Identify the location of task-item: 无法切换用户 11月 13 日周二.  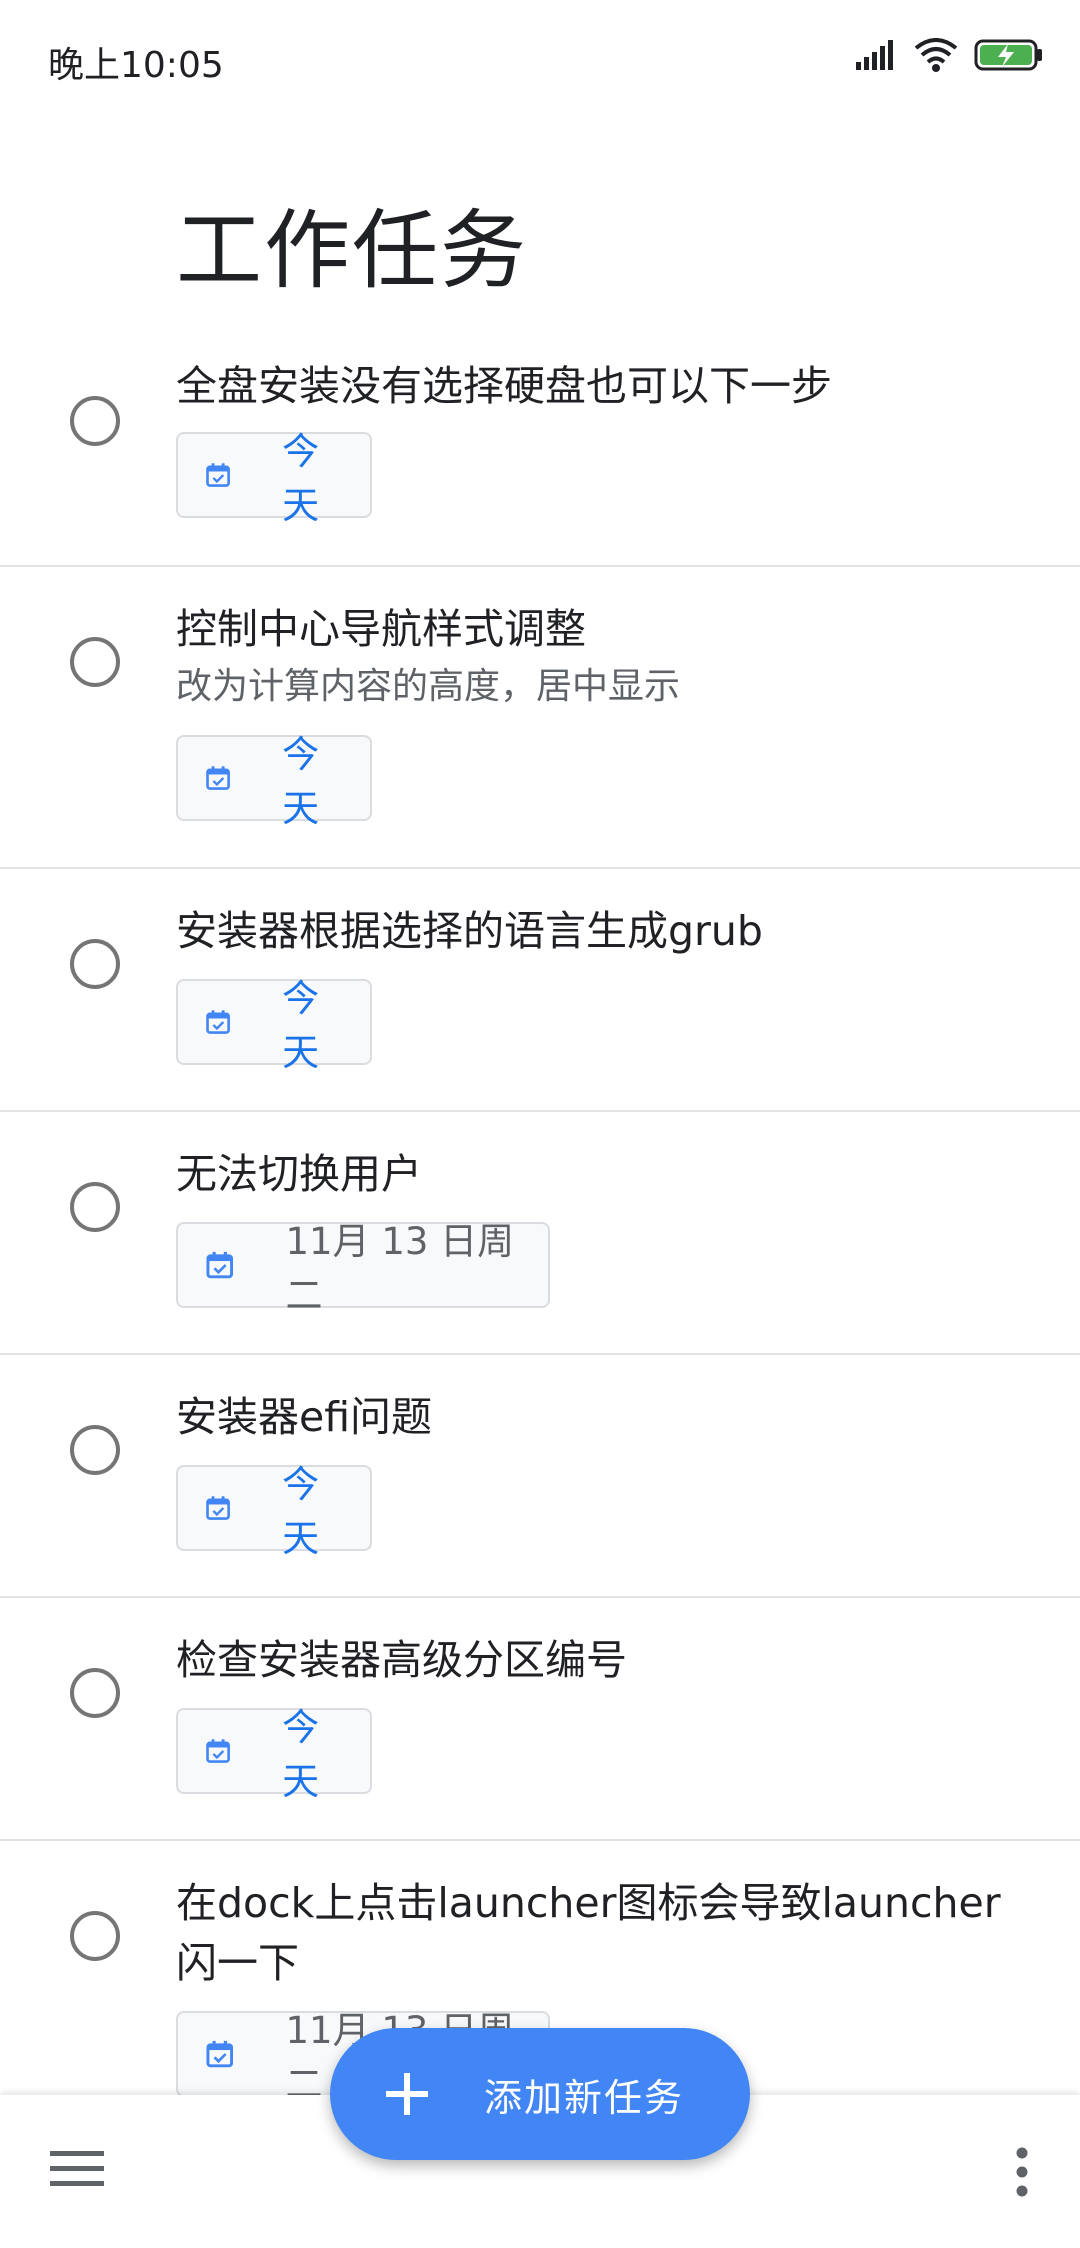
(540, 1233).